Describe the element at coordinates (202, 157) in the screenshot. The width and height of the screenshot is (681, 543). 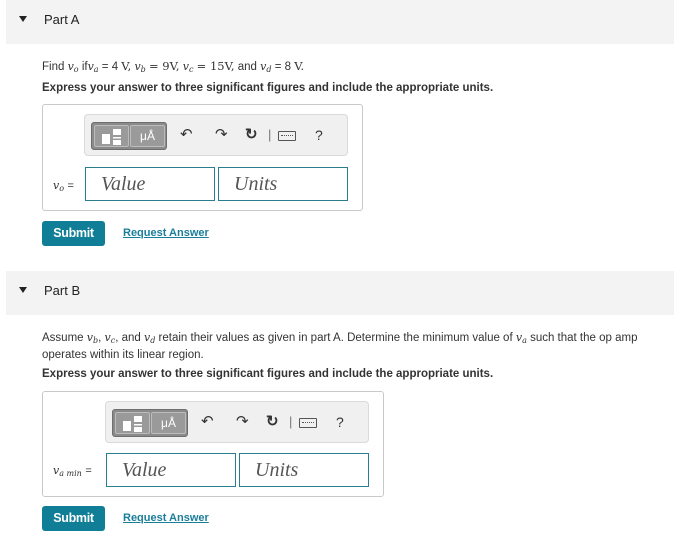
I see `part-a-answer-box: μÅ ↶ ↷ ↻ | ? vo = Value Units` at that location.